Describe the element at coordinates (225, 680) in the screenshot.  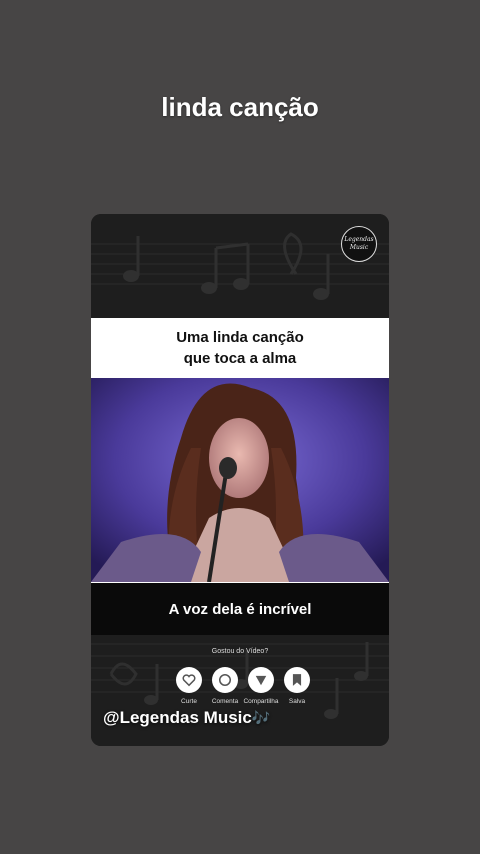
I see `comment-icon` at that location.